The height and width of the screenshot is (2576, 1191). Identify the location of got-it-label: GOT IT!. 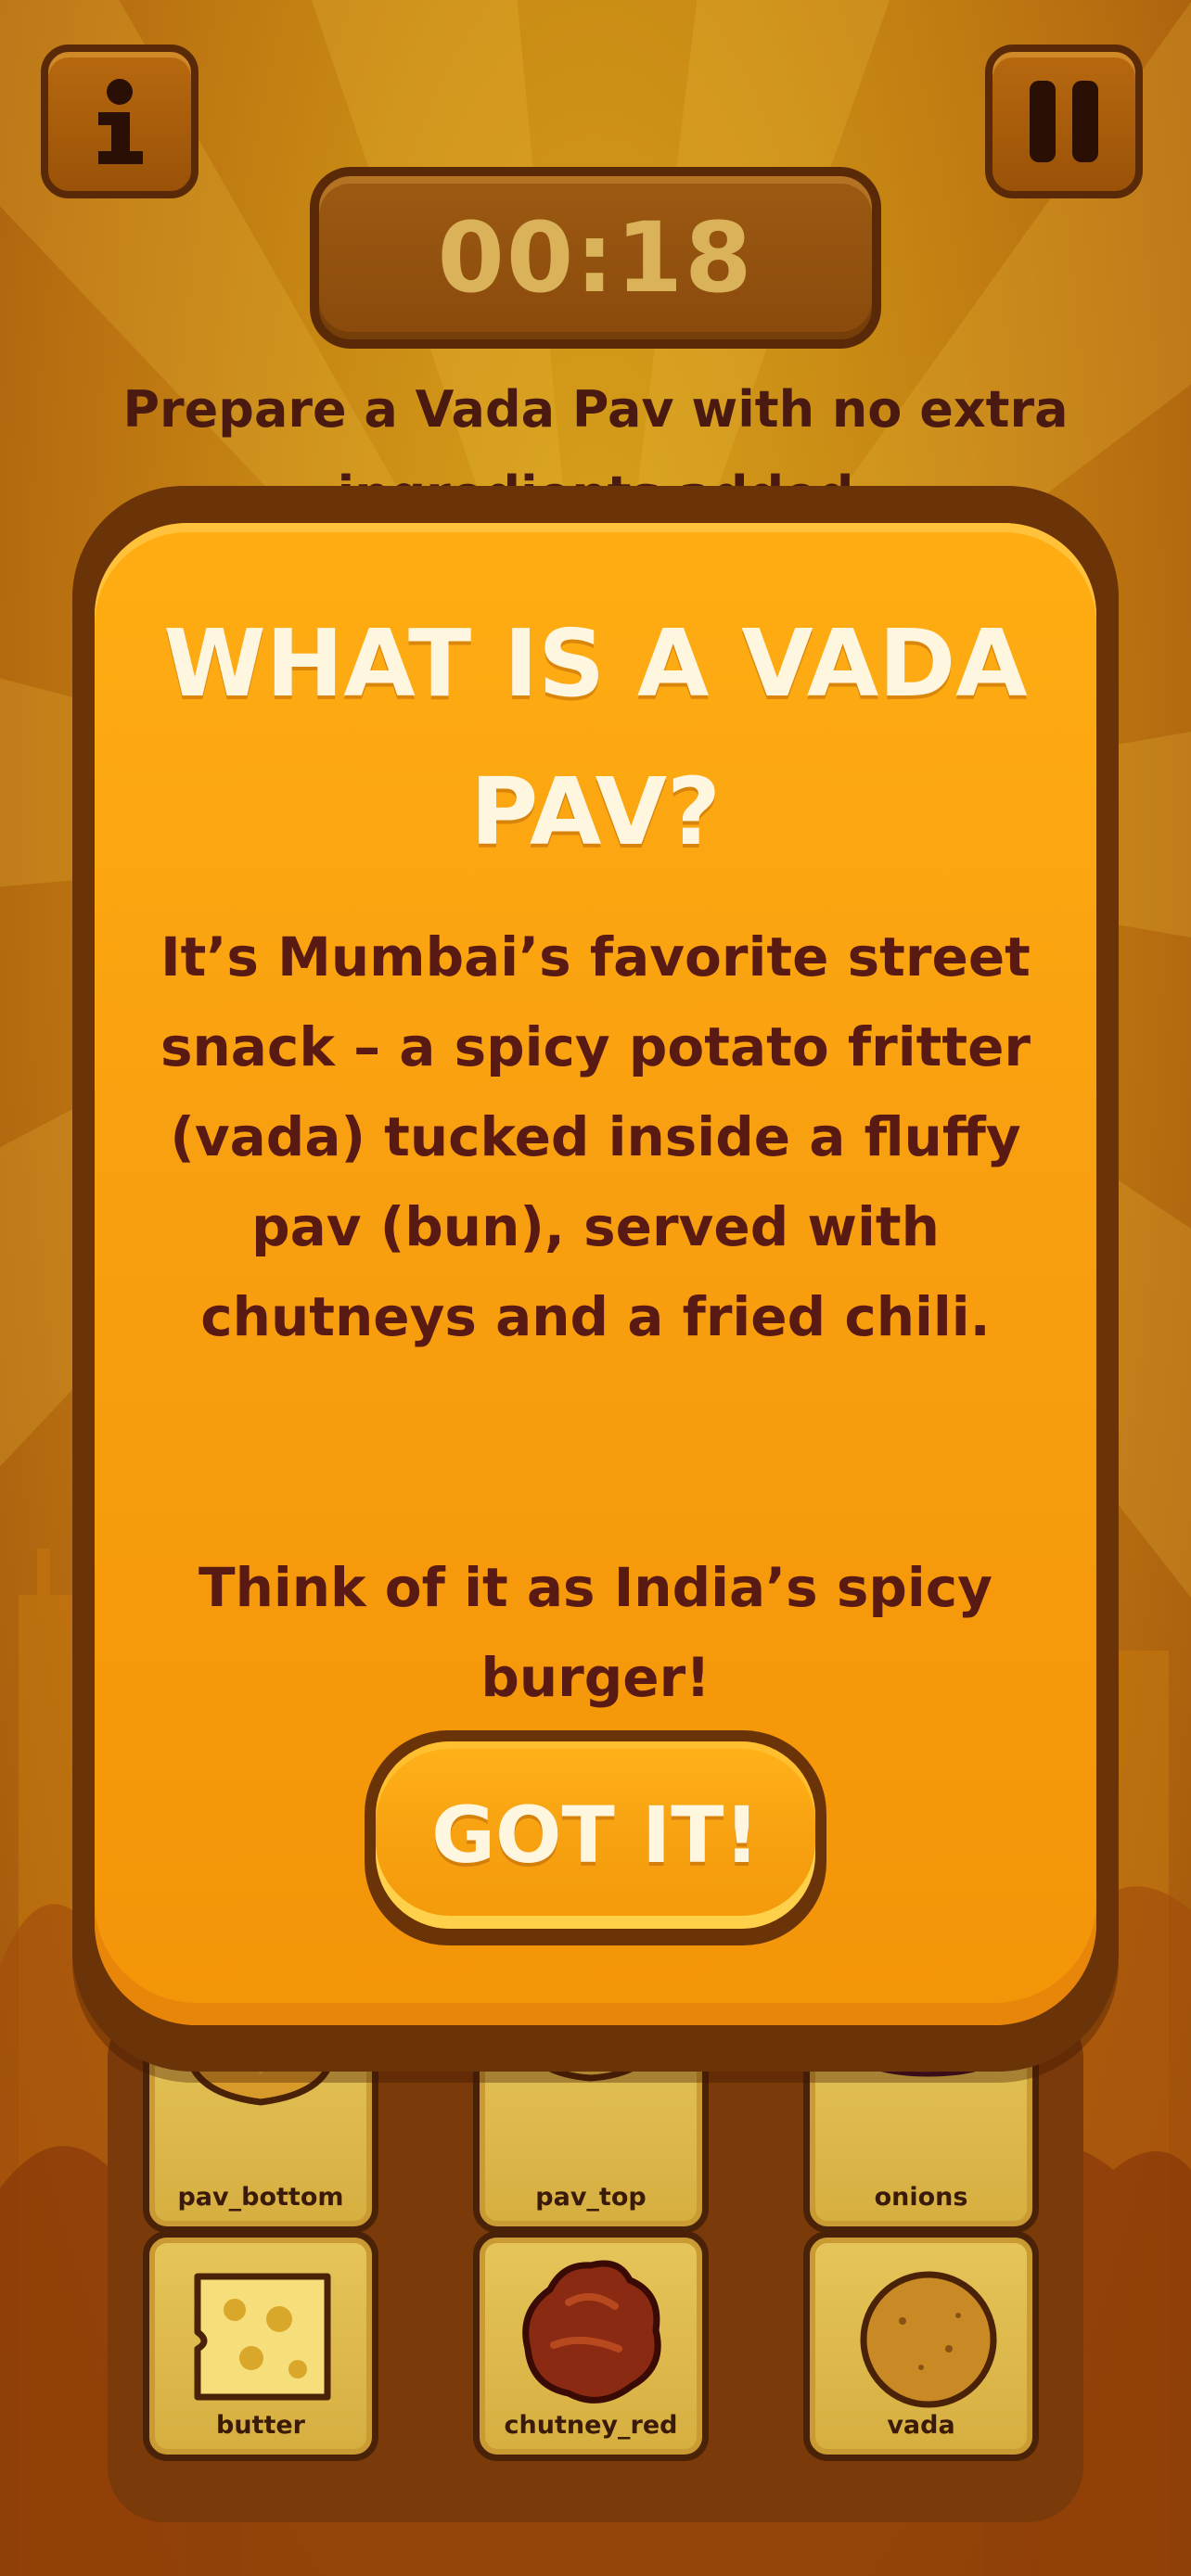
(595, 1835).